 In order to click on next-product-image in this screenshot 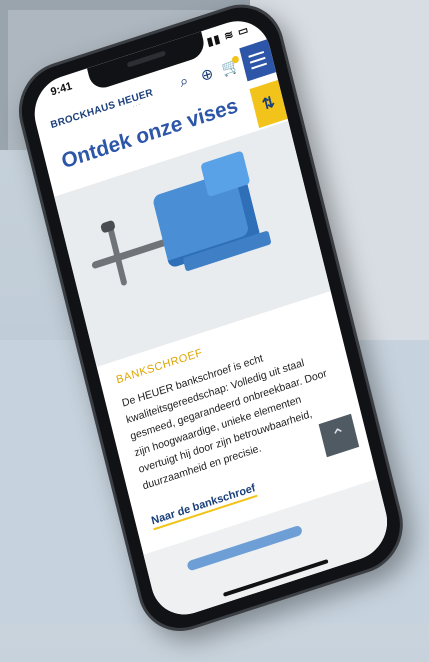, I will do `click(244, 548)`.